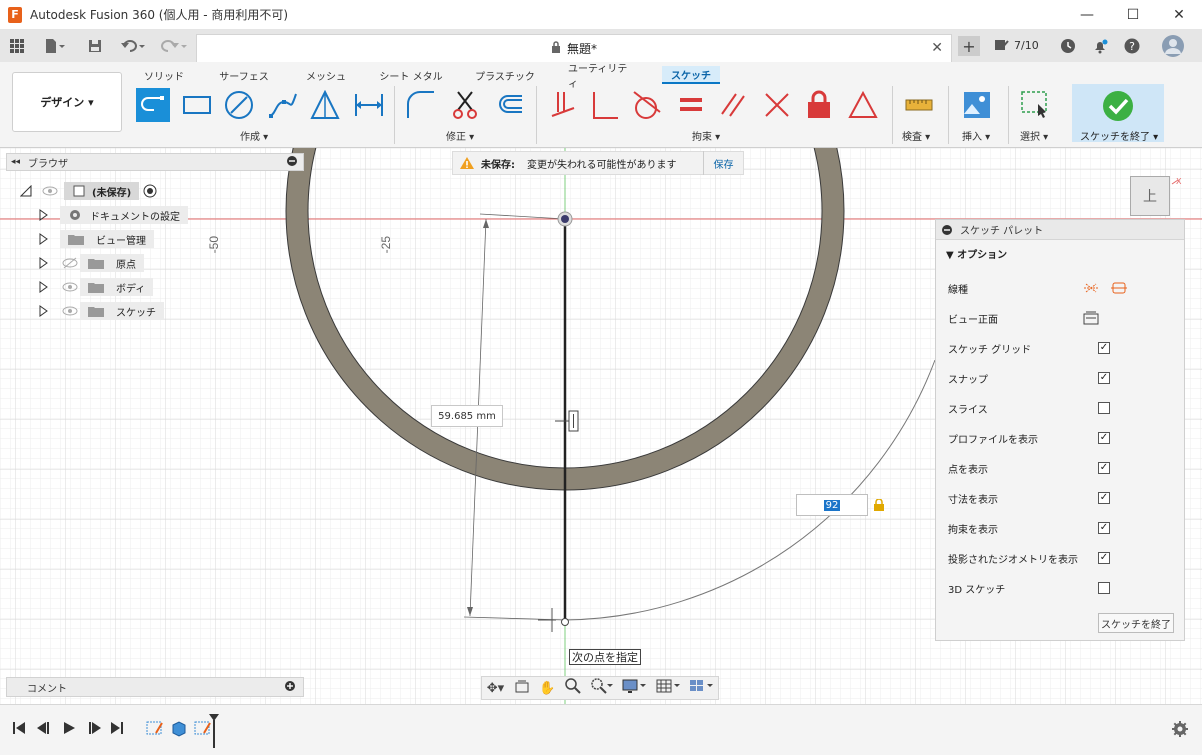 The image size is (1202, 755). What do you see at coordinates (460, 135) in the screenshot?
I see `modify-group-label: 修正 ▾` at bounding box center [460, 135].